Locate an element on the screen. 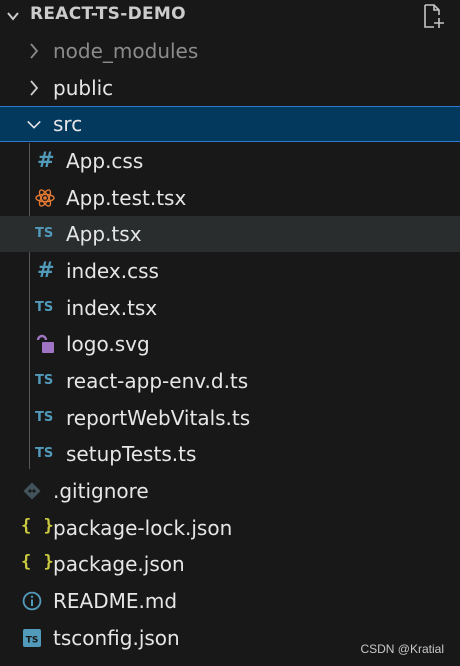 This screenshot has height=666, width=460. new-file-icon is located at coordinates (433, 16).